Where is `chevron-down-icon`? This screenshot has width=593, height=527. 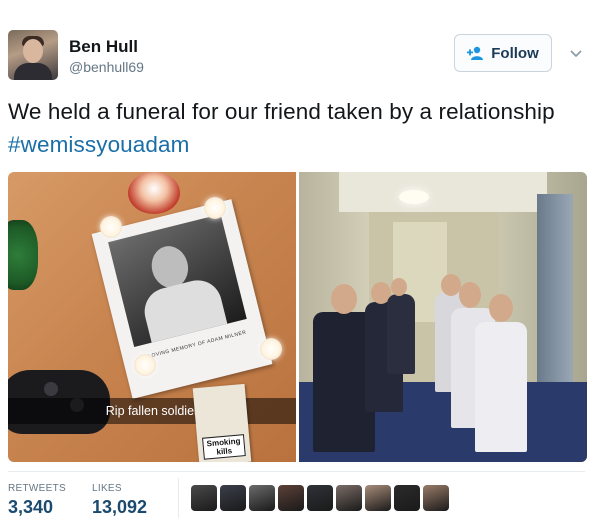
chevron-down-icon is located at coordinates (576, 53).